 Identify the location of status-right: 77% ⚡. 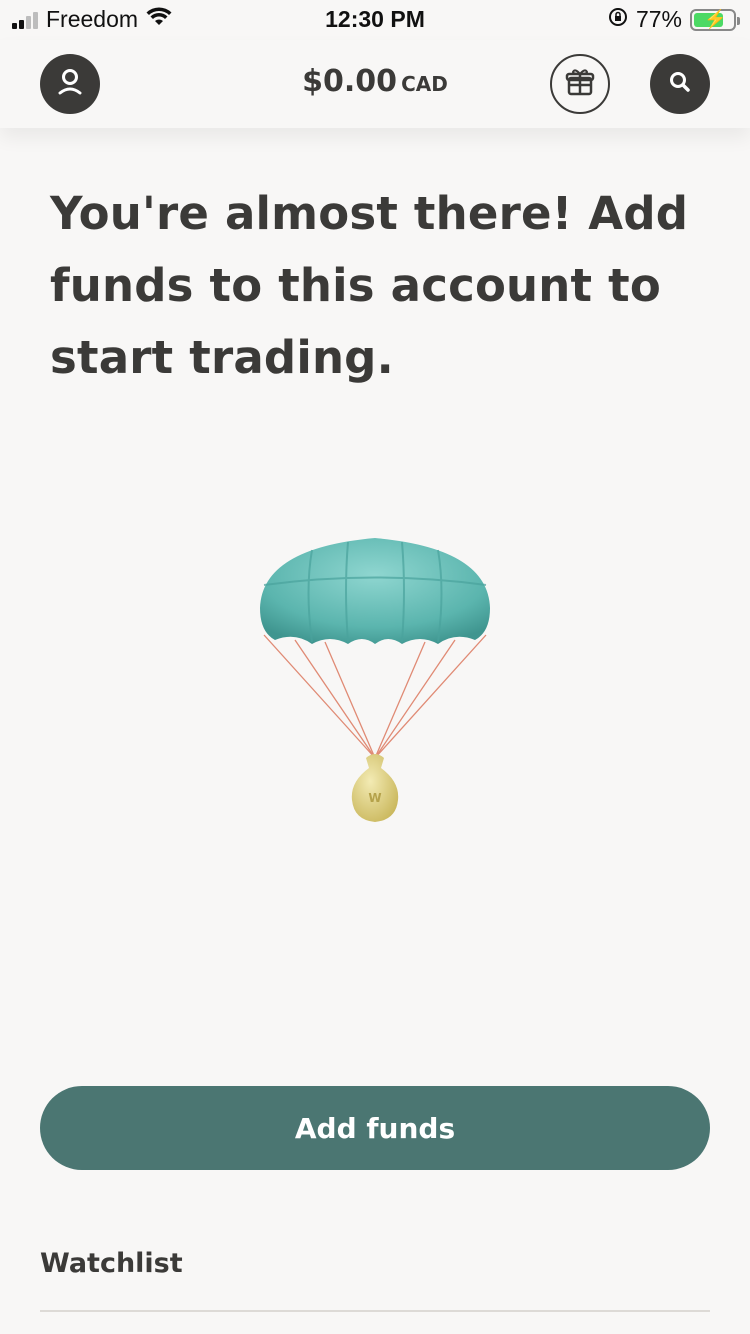
(674, 19).